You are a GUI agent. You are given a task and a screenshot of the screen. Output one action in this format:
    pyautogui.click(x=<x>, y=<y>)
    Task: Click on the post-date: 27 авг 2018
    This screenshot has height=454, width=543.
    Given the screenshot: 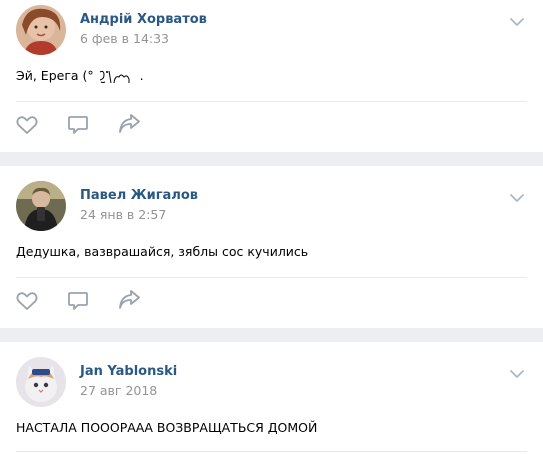 What is the action you would take?
    pyautogui.click(x=118, y=390)
    